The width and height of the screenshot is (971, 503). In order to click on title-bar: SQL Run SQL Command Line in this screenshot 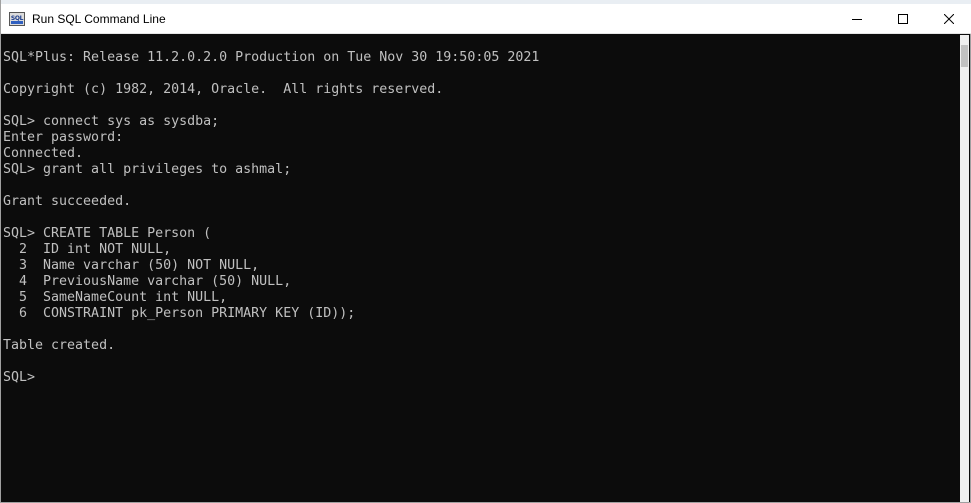, I will do `click(486, 19)`.